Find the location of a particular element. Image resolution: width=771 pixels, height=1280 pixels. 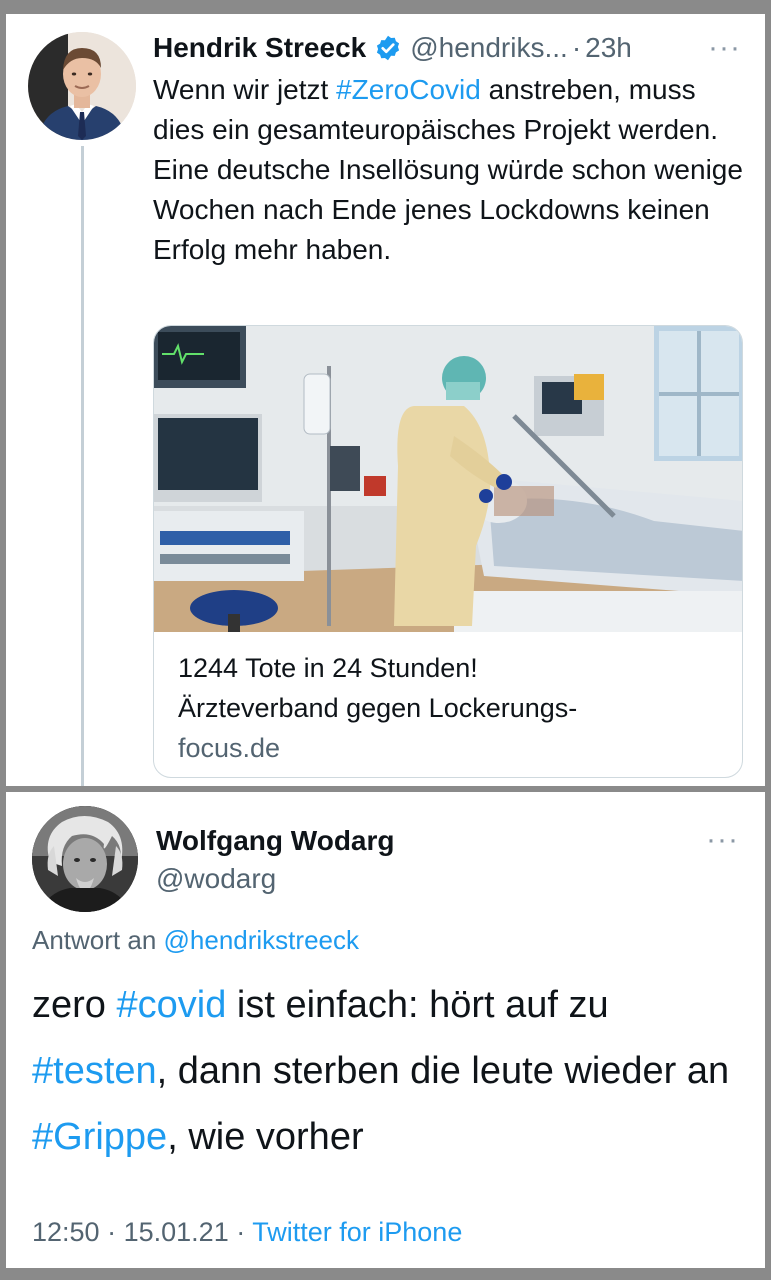

reply-author-block: Wolfgang Wodarg @wodarg is located at coordinates (275, 860).